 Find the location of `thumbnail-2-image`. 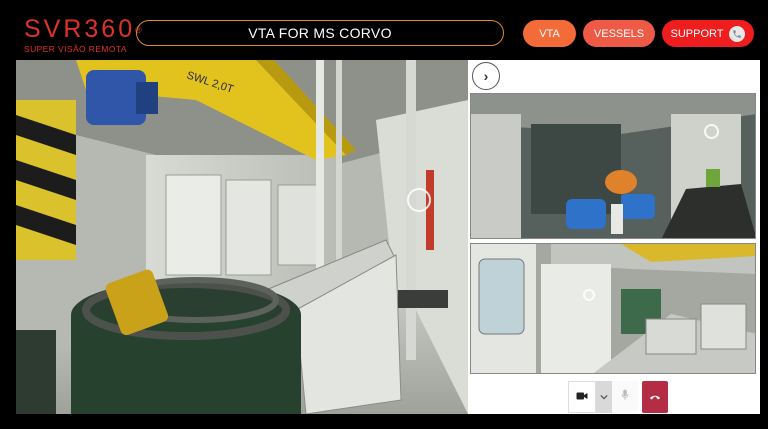

thumbnail-2-image is located at coordinates (613, 308).